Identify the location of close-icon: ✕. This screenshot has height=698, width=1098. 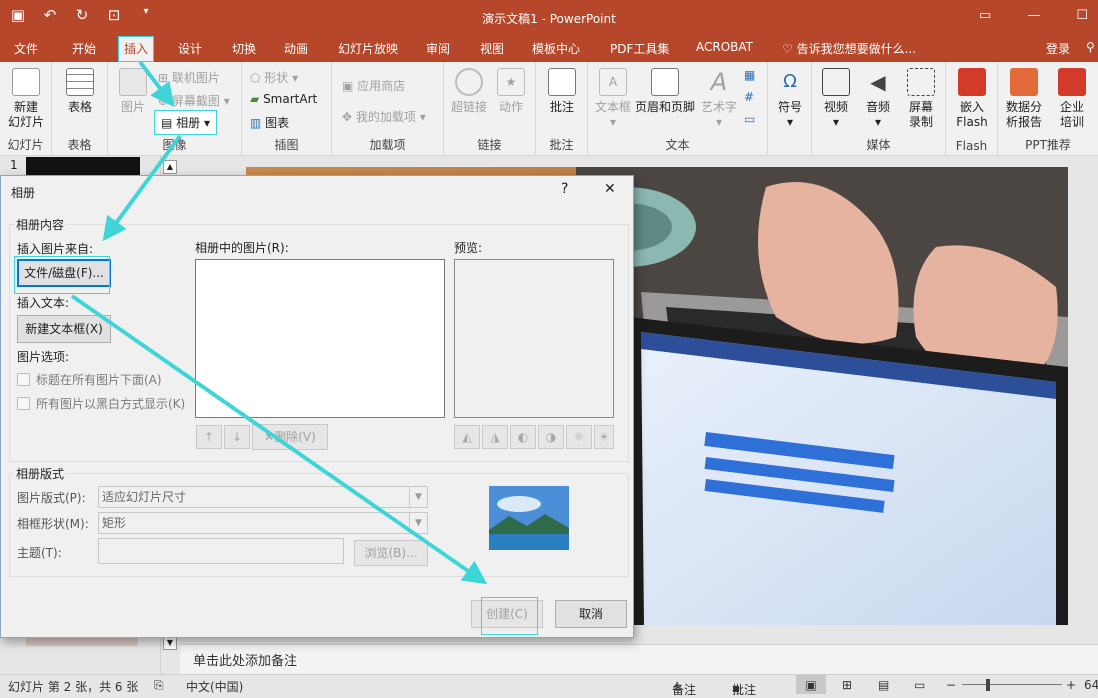
(610, 189).